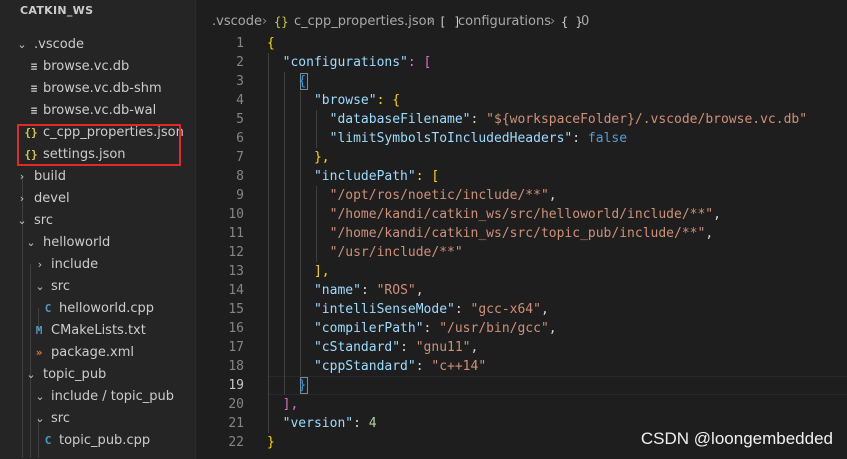 Image resolution: width=847 pixels, height=459 pixels. I want to click on code-line-4: "browse": {, so click(333, 100).